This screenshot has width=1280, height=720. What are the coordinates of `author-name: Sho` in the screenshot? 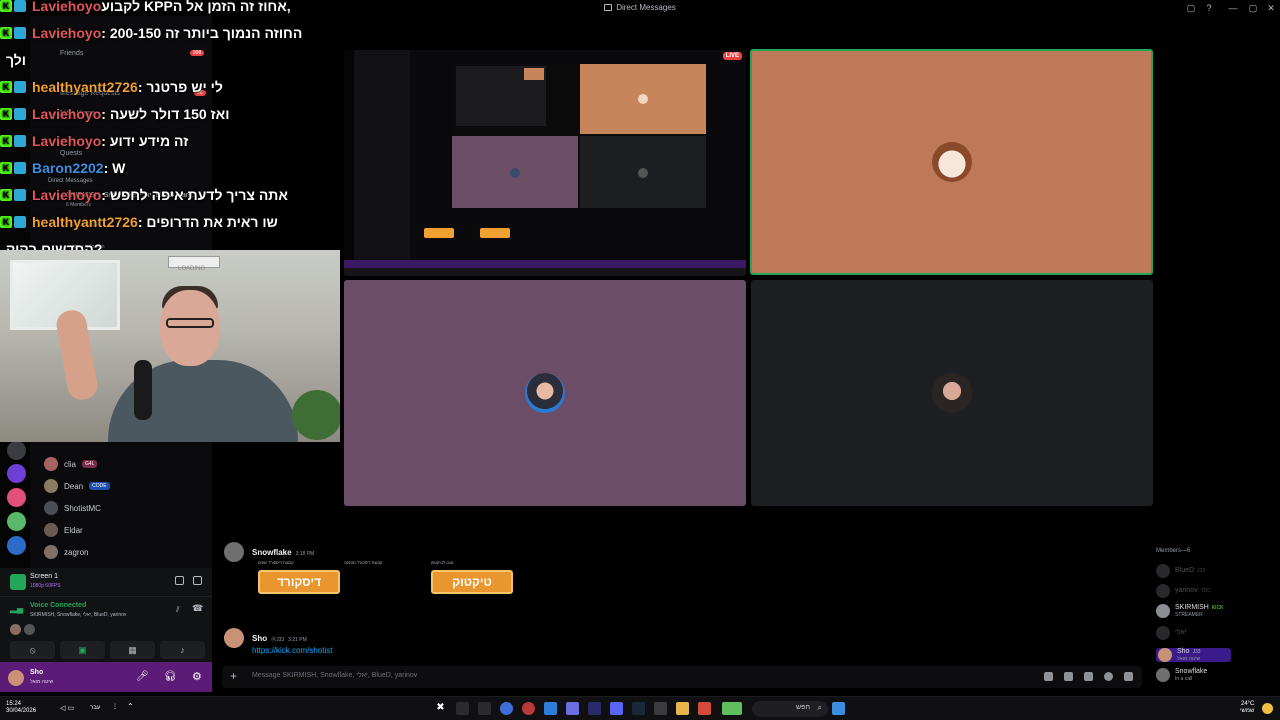 It's located at (259, 638).